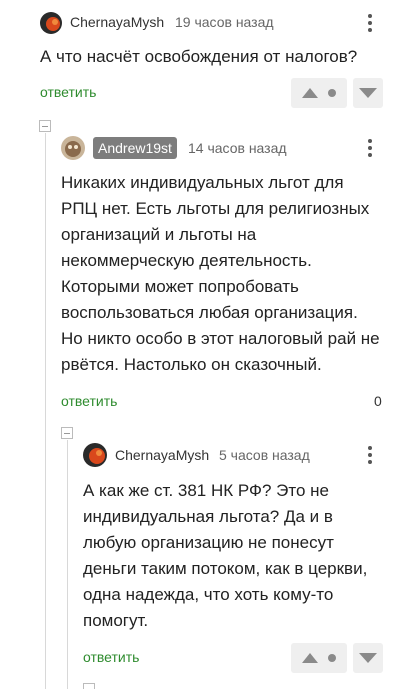 The image size is (400, 689). I want to click on comment-time: 14 часов назад, so click(237, 148).